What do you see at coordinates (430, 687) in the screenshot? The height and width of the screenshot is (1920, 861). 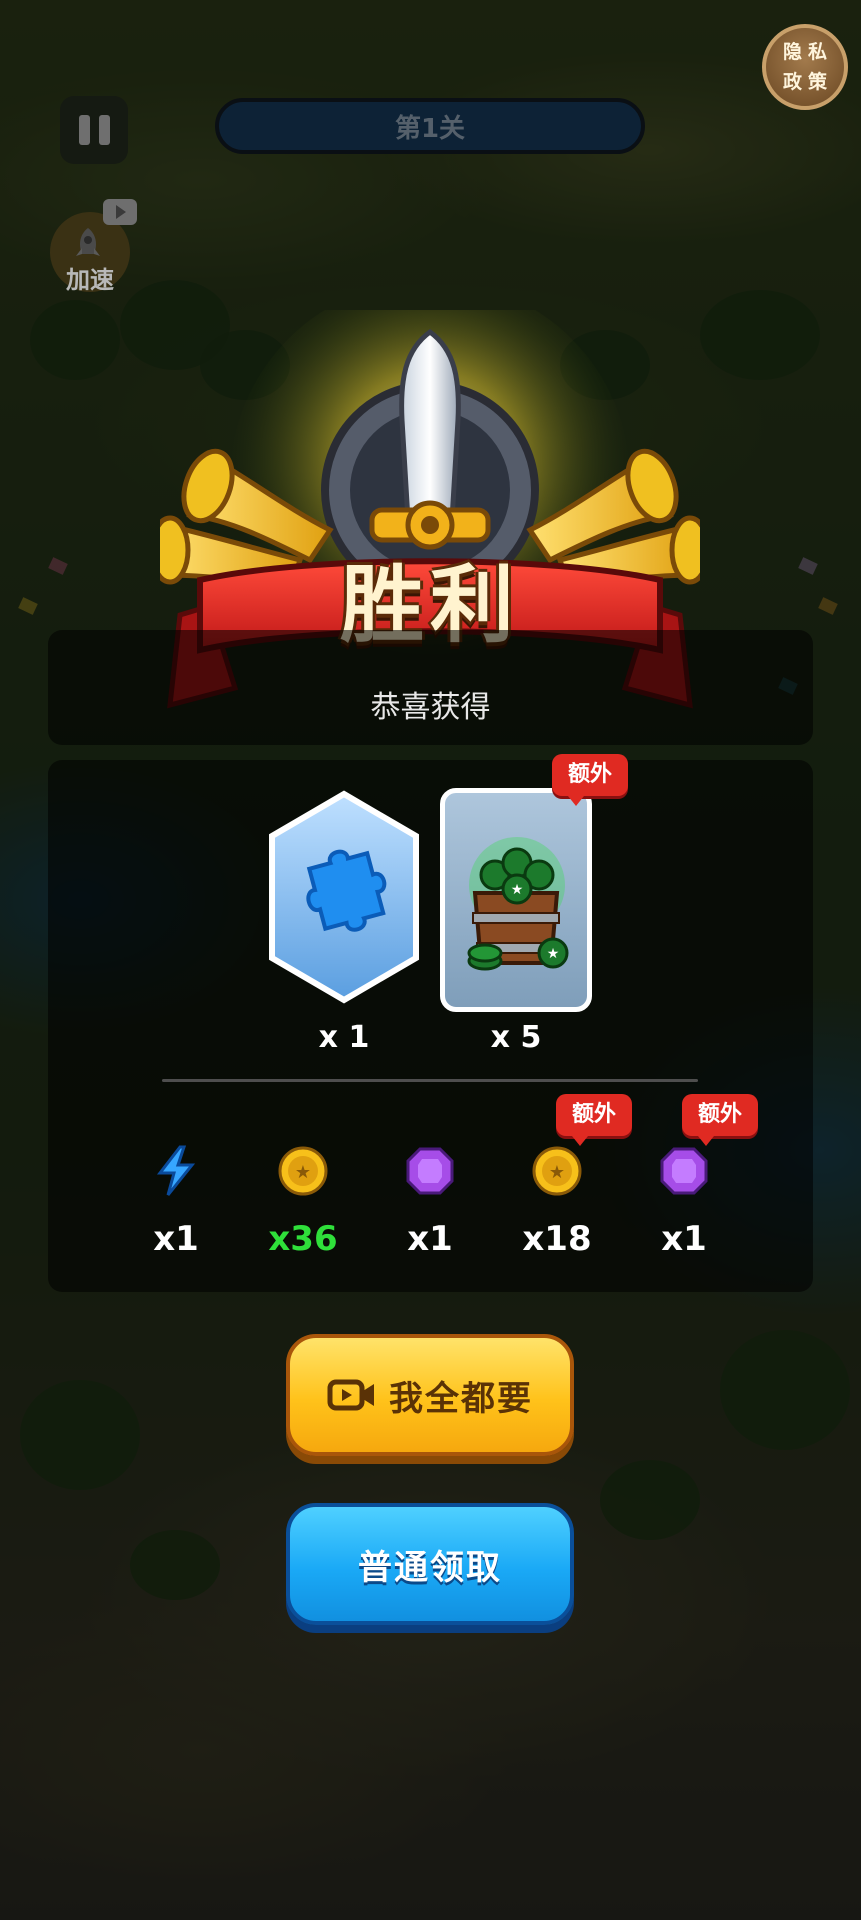 I see `congrats-panel: 恭喜获得` at bounding box center [430, 687].